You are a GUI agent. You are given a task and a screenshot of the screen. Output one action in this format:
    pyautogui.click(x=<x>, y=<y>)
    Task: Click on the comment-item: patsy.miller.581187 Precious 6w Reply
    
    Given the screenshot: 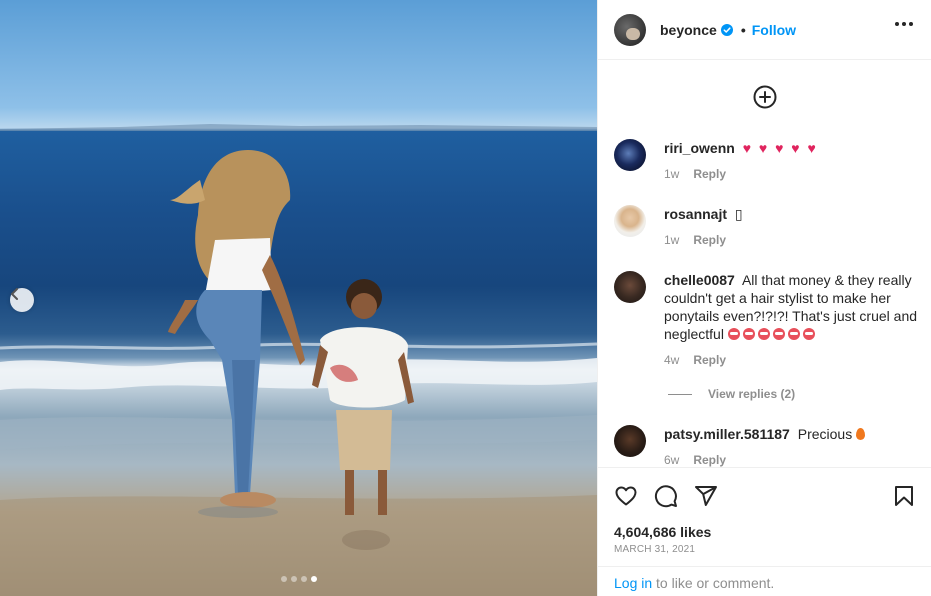 What is the action you would take?
    pyautogui.click(x=766, y=446)
    